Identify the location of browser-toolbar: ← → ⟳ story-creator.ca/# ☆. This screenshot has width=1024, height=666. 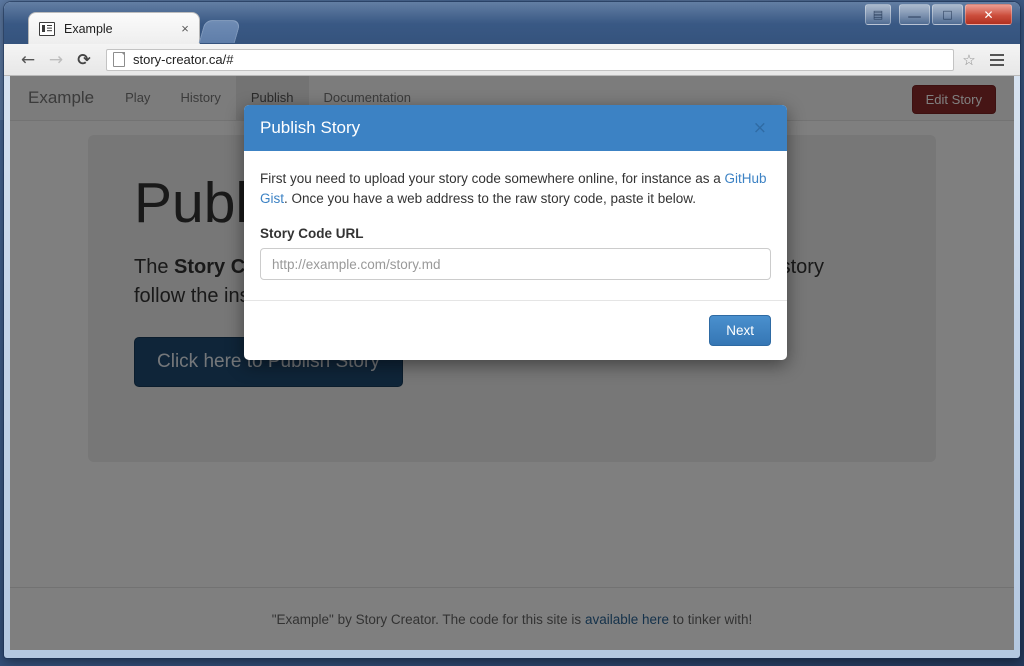
(512, 60).